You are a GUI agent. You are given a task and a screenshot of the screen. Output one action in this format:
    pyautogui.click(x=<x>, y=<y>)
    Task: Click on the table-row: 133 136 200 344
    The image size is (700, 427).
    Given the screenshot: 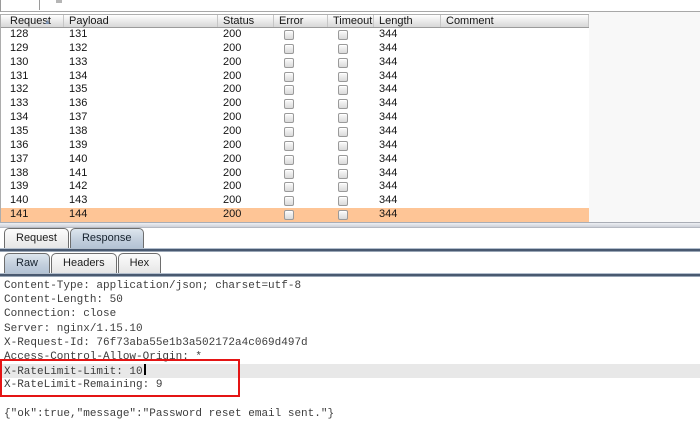 What is the action you would take?
    pyautogui.click(x=295, y=104)
    